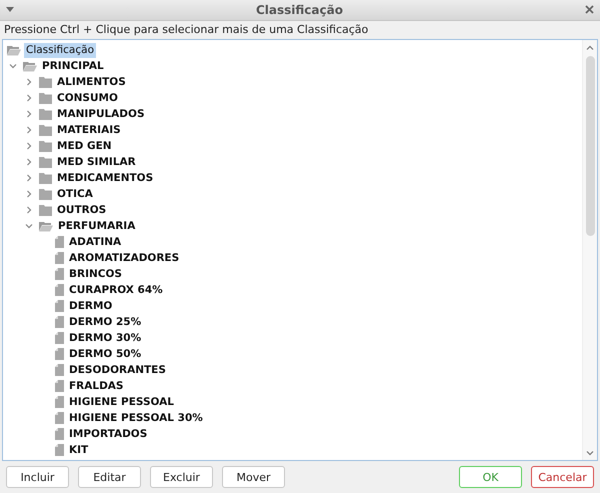  What do you see at coordinates (37, 477) in the screenshot?
I see `action-button: Incluir` at bounding box center [37, 477].